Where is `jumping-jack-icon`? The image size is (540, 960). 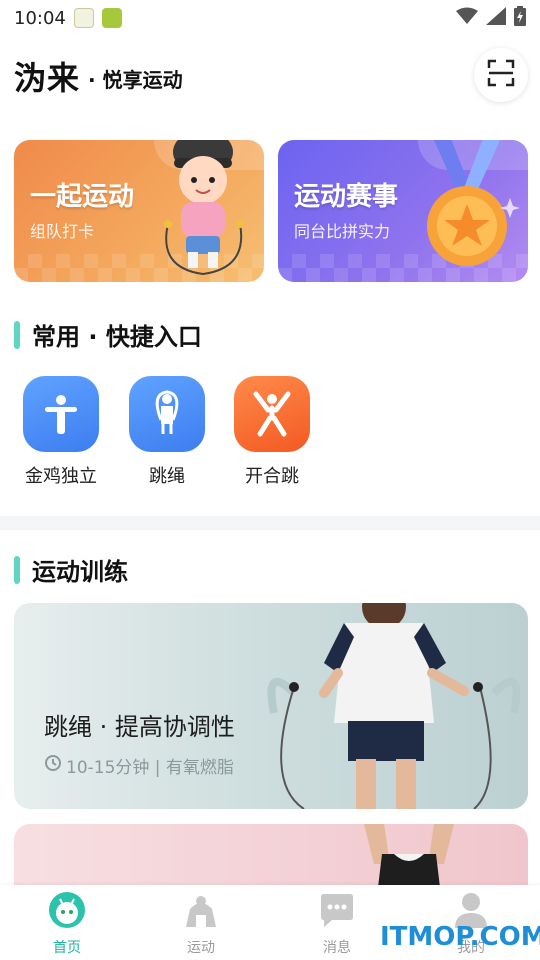
jumping-jack-icon is located at coordinates (272, 414).